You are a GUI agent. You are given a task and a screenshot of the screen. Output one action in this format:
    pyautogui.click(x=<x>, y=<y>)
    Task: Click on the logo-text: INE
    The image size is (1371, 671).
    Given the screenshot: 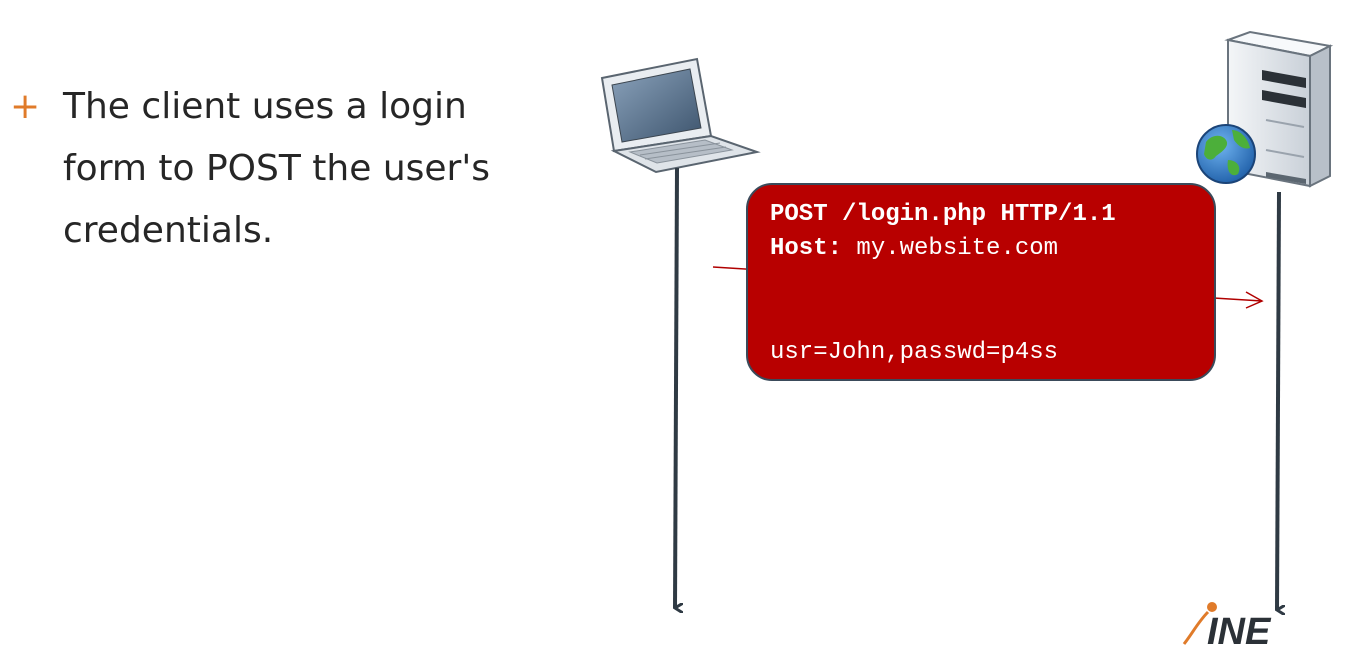 What is the action you would take?
    pyautogui.click(x=1239, y=632)
    